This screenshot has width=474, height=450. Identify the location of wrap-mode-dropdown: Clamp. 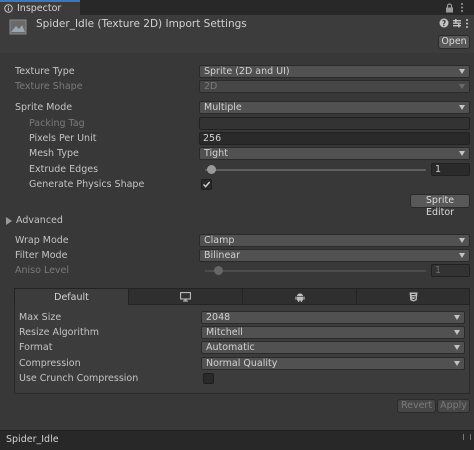
(334, 240).